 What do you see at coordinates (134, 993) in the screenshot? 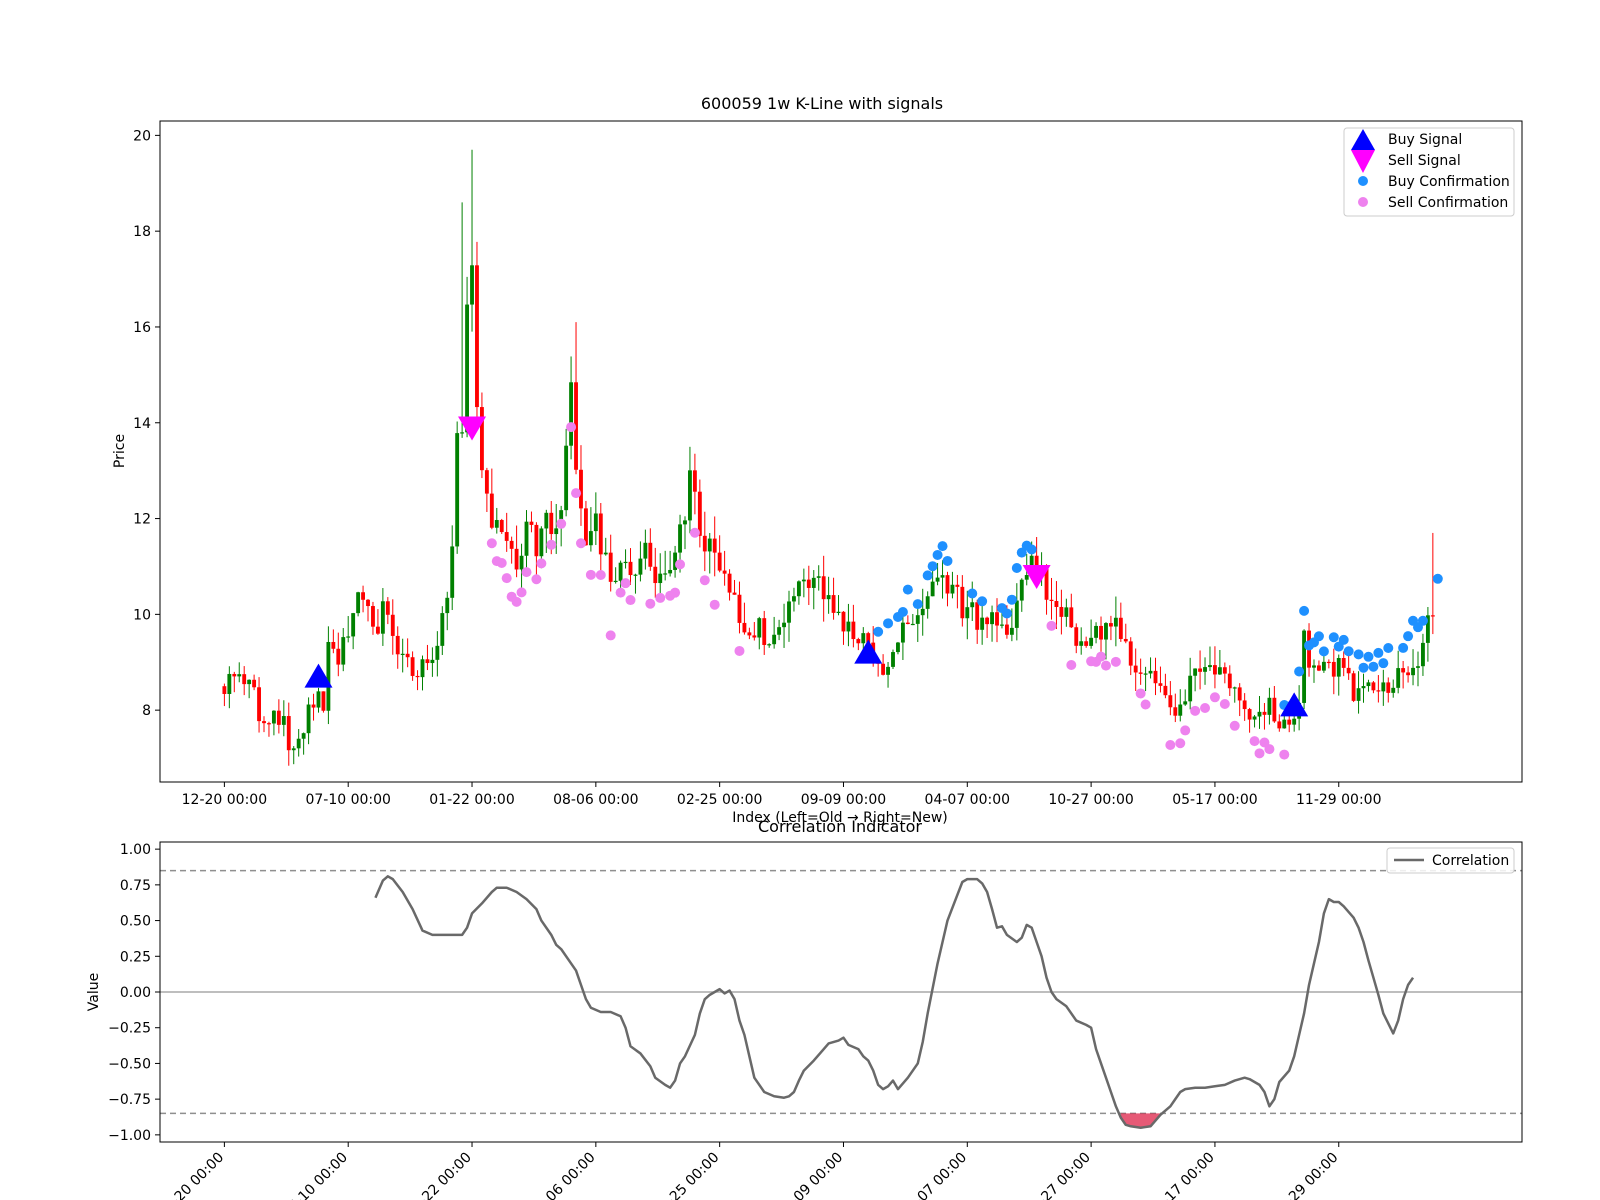
I see `correlation-y-axis: 1.00 0.75 0.50 0.25 0.00 −0.25 −0.50 −0.75 −1.00` at bounding box center [134, 993].